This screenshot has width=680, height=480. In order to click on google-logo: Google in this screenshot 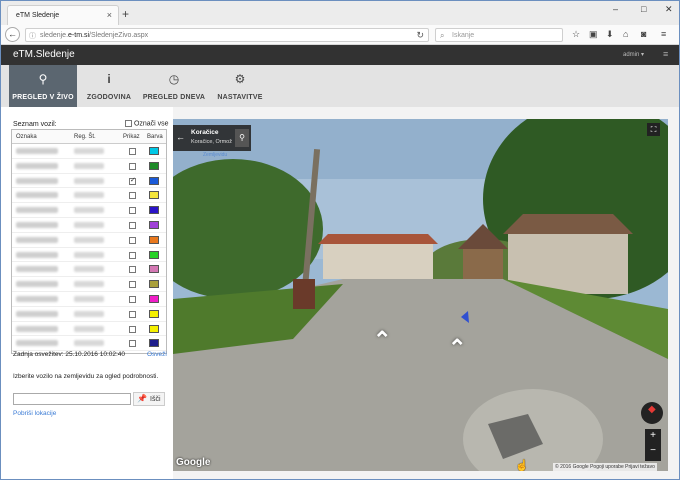, I will do `click(193, 462)`.